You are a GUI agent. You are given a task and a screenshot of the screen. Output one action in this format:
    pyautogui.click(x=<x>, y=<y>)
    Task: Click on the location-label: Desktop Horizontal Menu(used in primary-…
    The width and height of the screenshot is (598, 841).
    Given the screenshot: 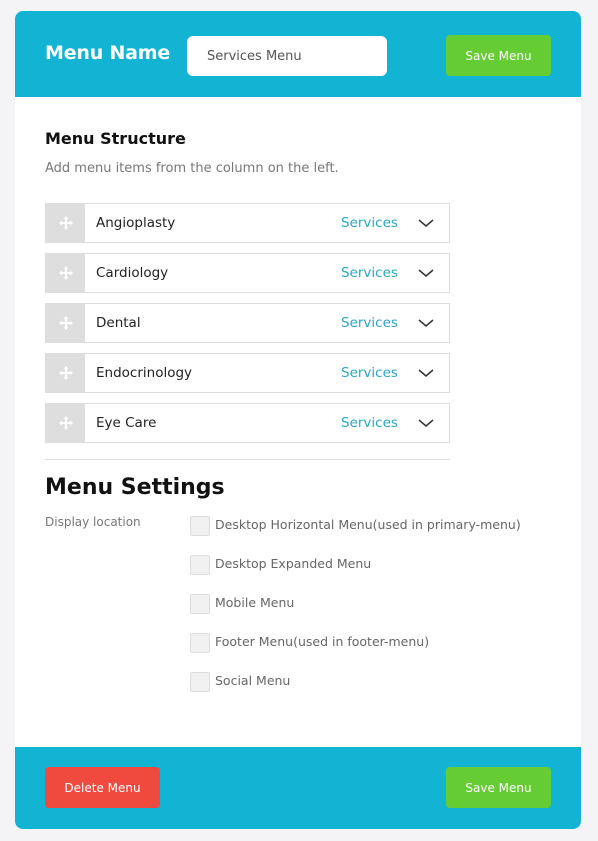 What is the action you would take?
    pyautogui.click(x=368, y=524)
    